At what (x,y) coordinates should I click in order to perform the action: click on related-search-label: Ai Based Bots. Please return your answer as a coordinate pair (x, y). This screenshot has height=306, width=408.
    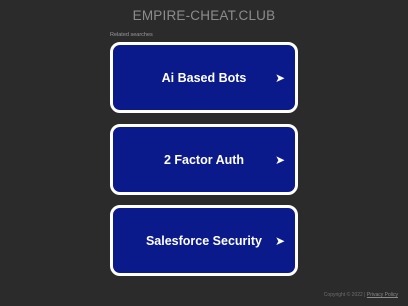
    Looking at the image, I should click on (204, 77).